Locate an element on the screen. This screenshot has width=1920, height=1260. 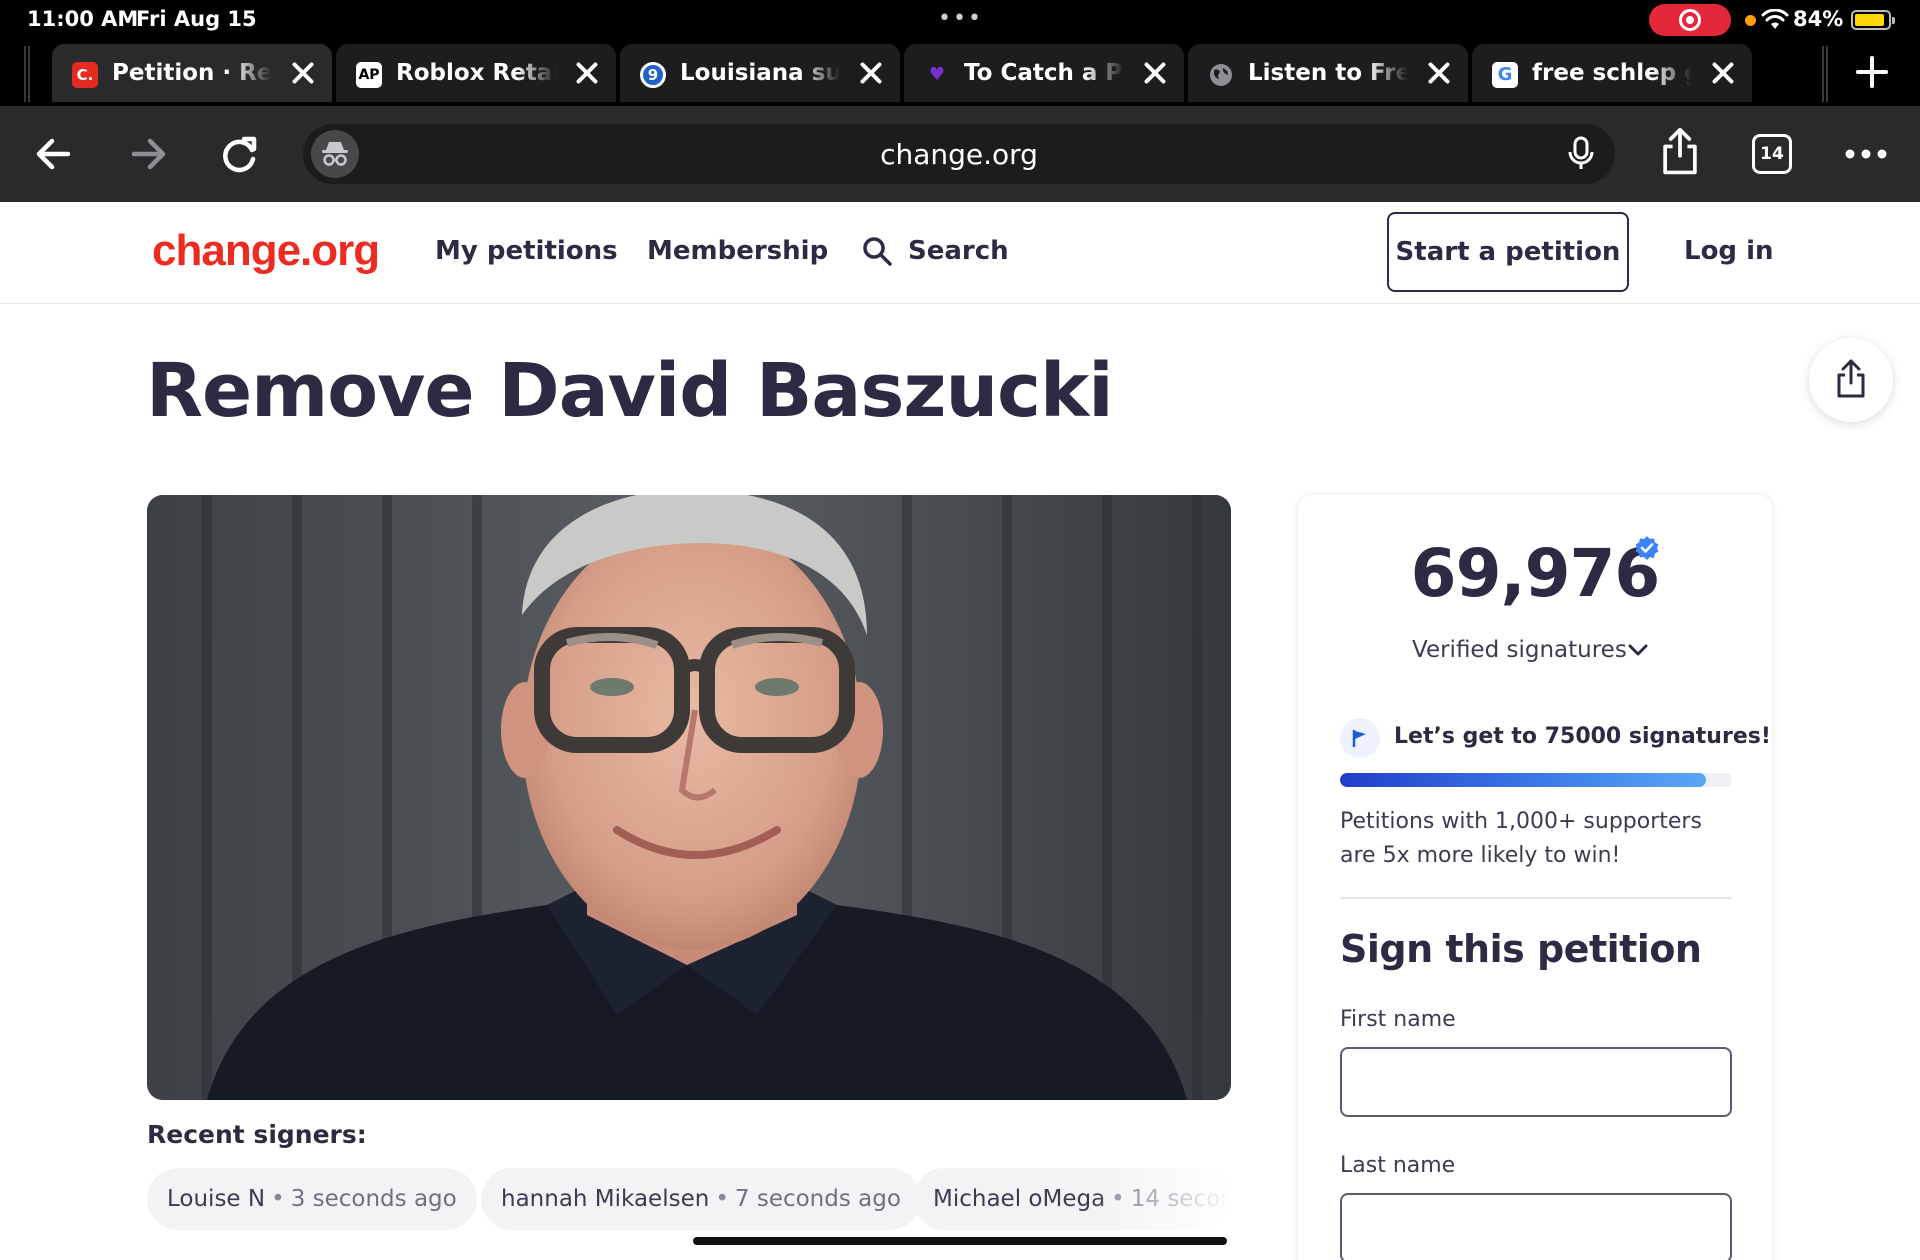
share-petition-button is located at coordinates (1851, 380).